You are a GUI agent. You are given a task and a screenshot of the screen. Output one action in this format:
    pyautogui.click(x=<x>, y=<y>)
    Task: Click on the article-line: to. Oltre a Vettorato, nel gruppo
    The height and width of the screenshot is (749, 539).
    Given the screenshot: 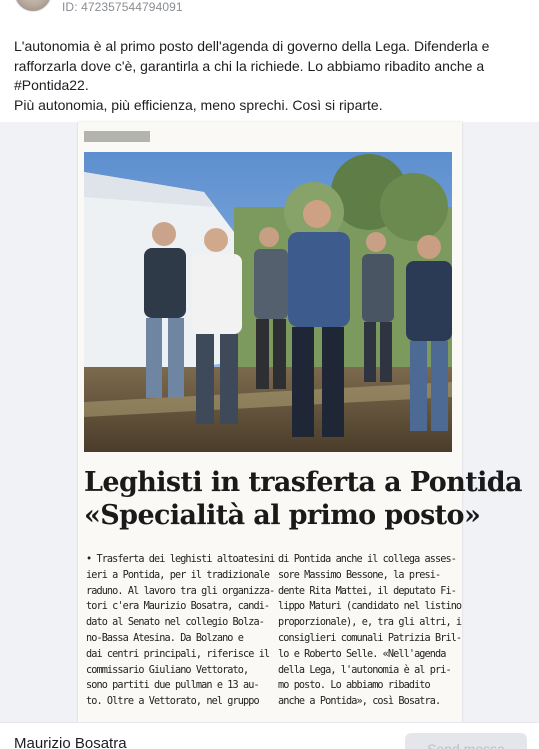 What is the action you would take?
    pyautogui.click(x=173, y=702)
    